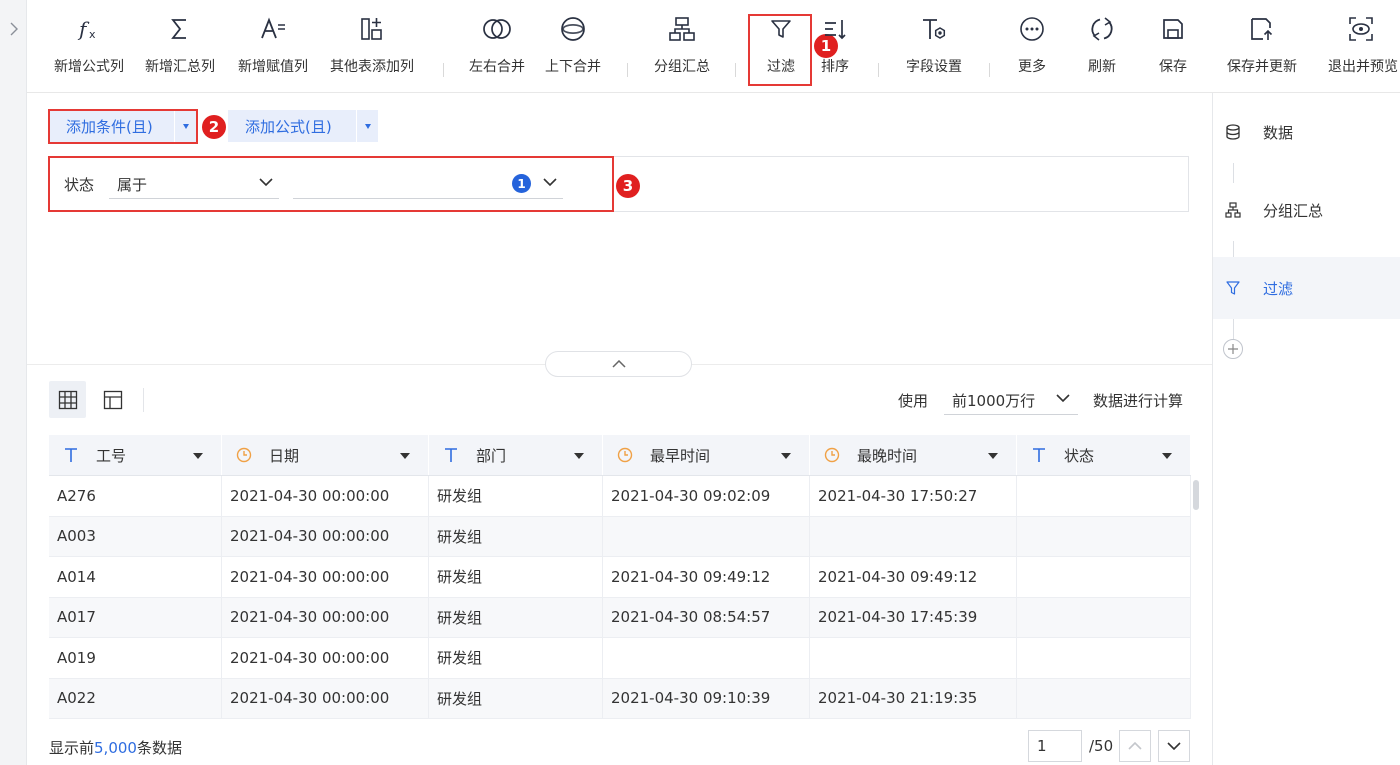 Image resolution: width=1400 pixels, height=765 pixels. I want to click on more-icon, so click(1032, 29).